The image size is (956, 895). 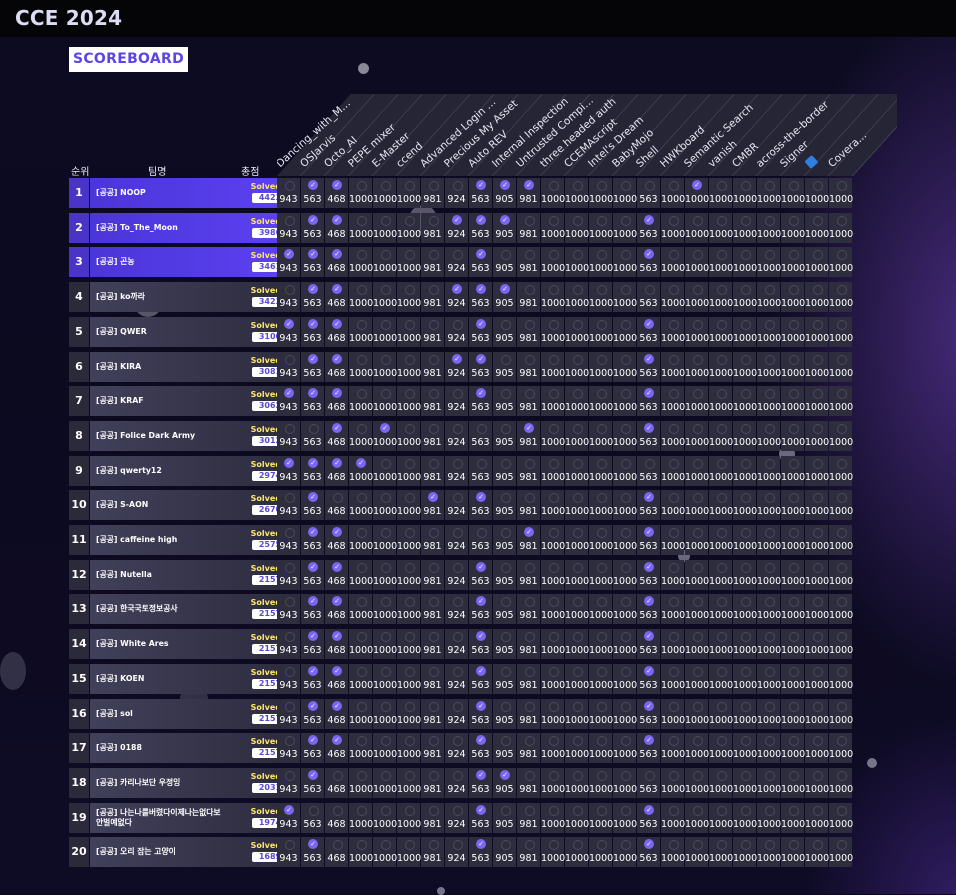 What do you see at coordinates (504, 193) in the screenshot?
I see `challenge-cell: ✓ 905` at bounding box center [504, 193].